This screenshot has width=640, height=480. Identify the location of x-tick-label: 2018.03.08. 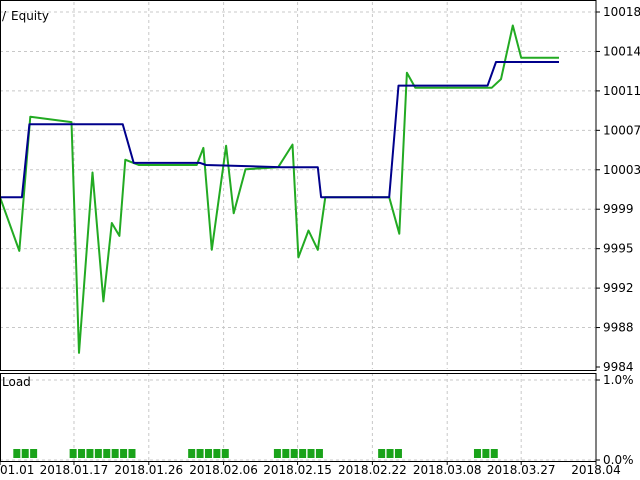
(447, 470).